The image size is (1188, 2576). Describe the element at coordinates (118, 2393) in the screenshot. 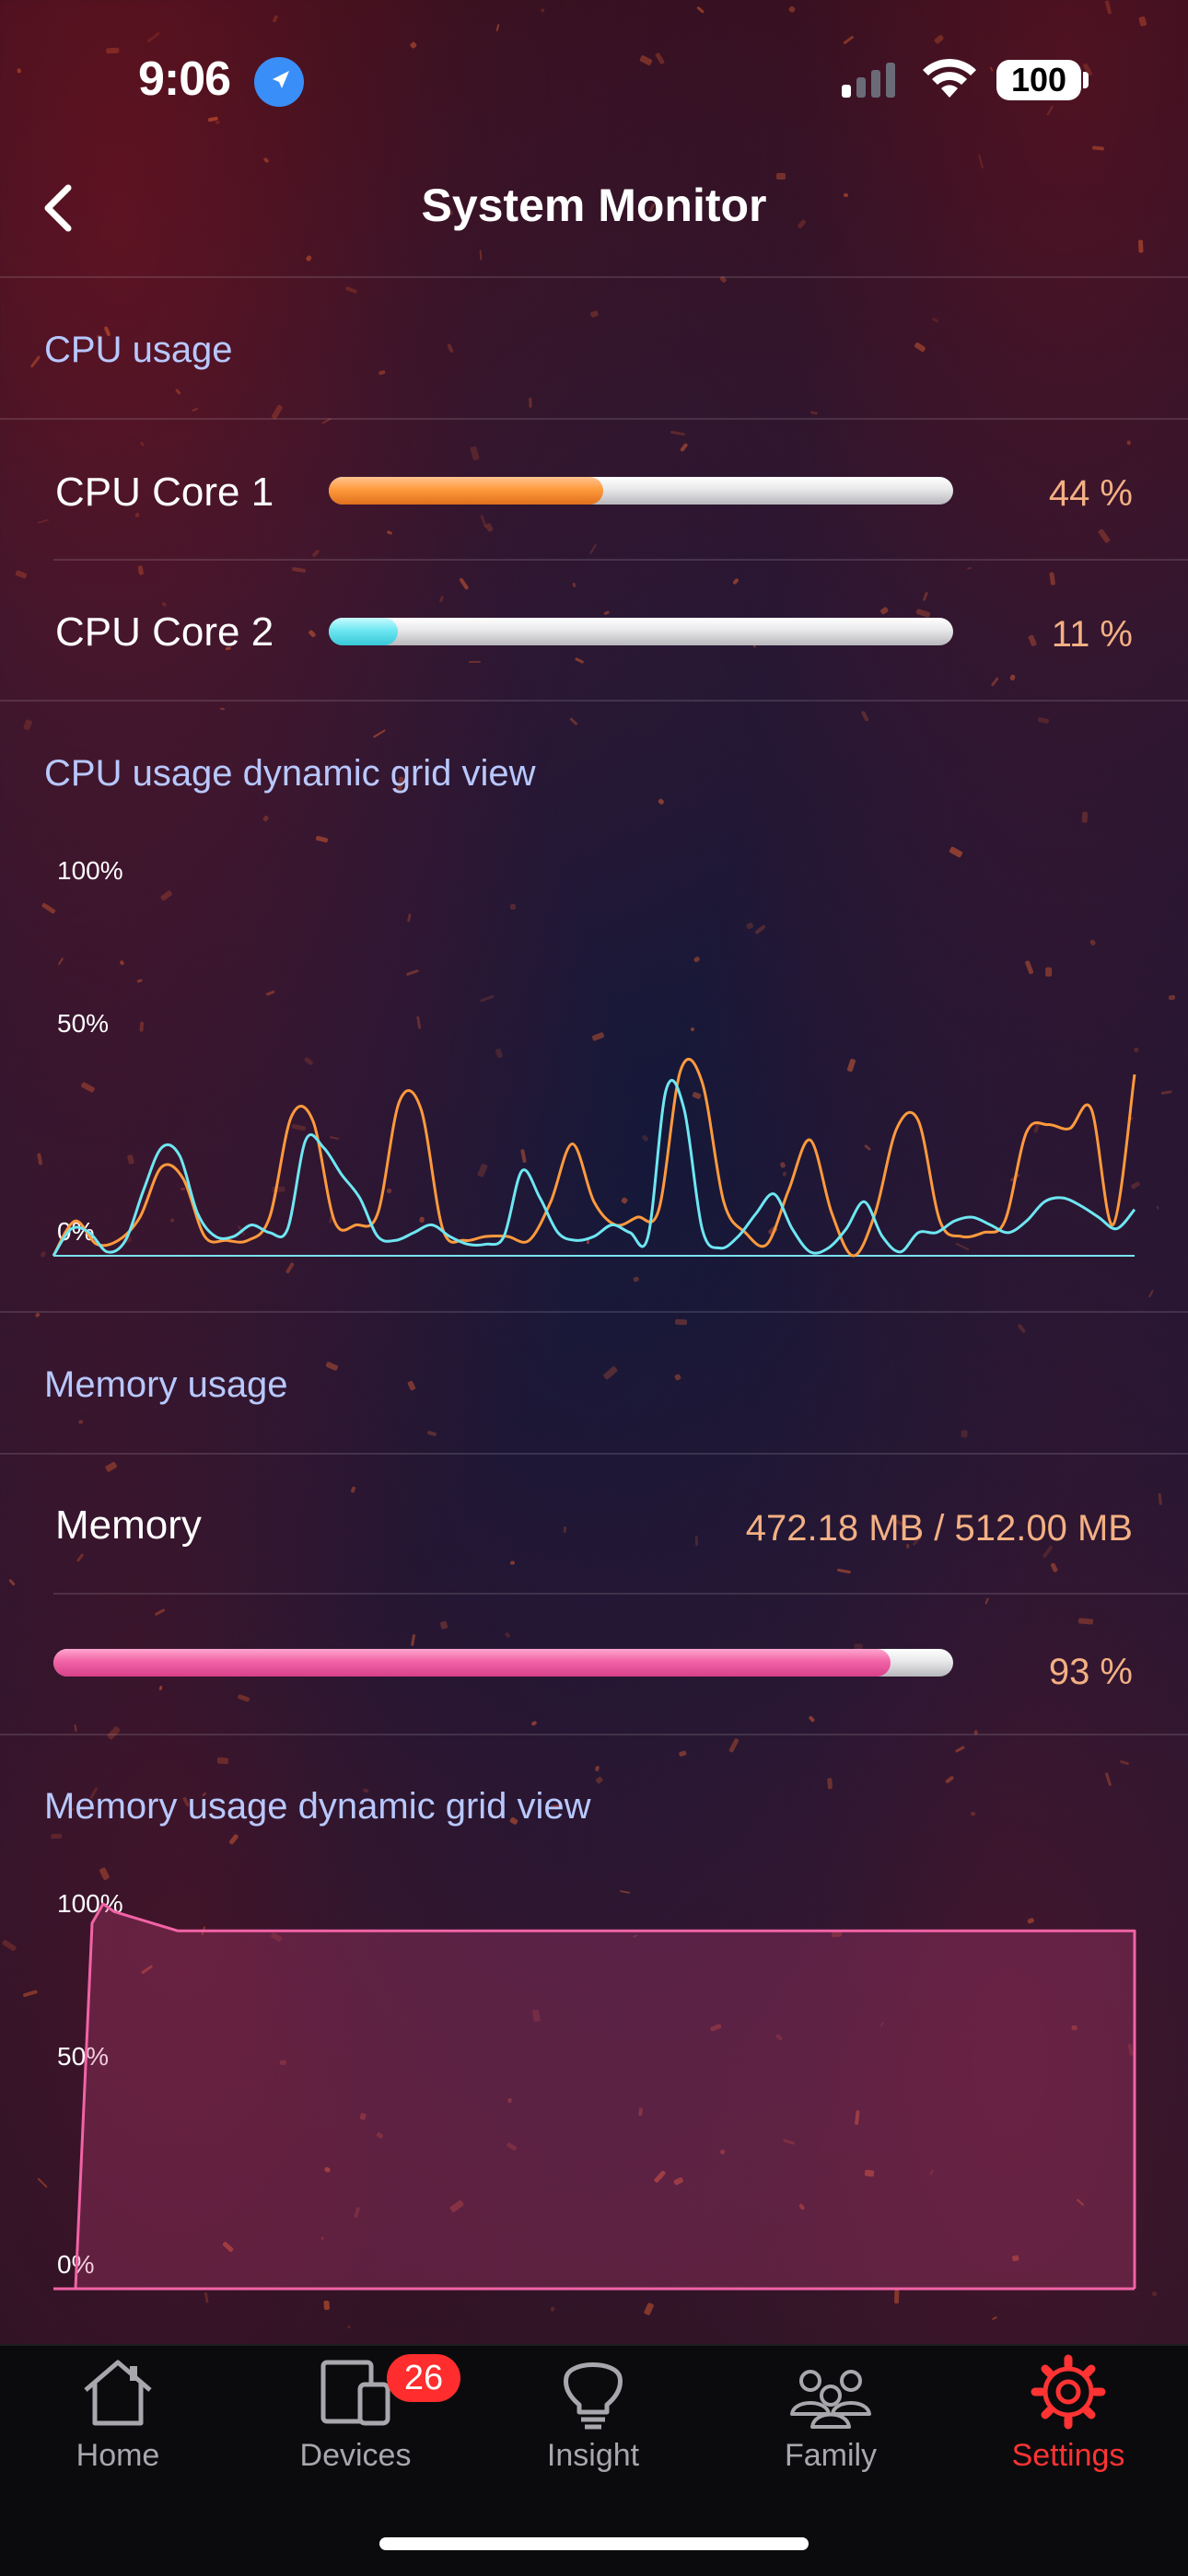

I see `home-icon` at that location.